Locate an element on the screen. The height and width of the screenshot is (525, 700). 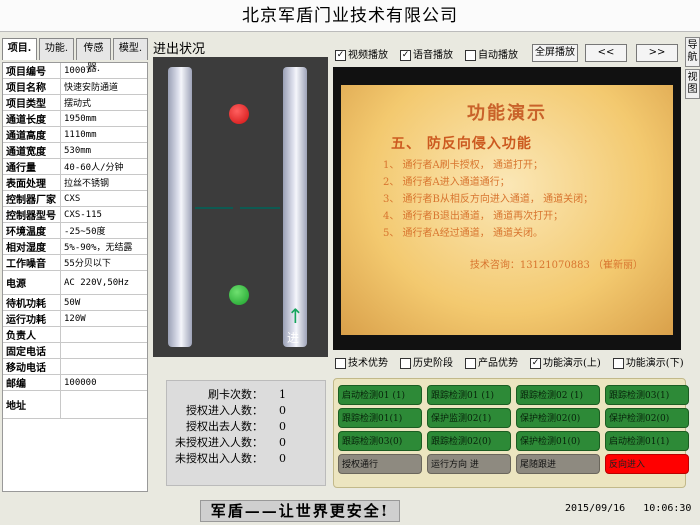
spec-value: AC 220V,50Hz is located at coordinates (97, 282).